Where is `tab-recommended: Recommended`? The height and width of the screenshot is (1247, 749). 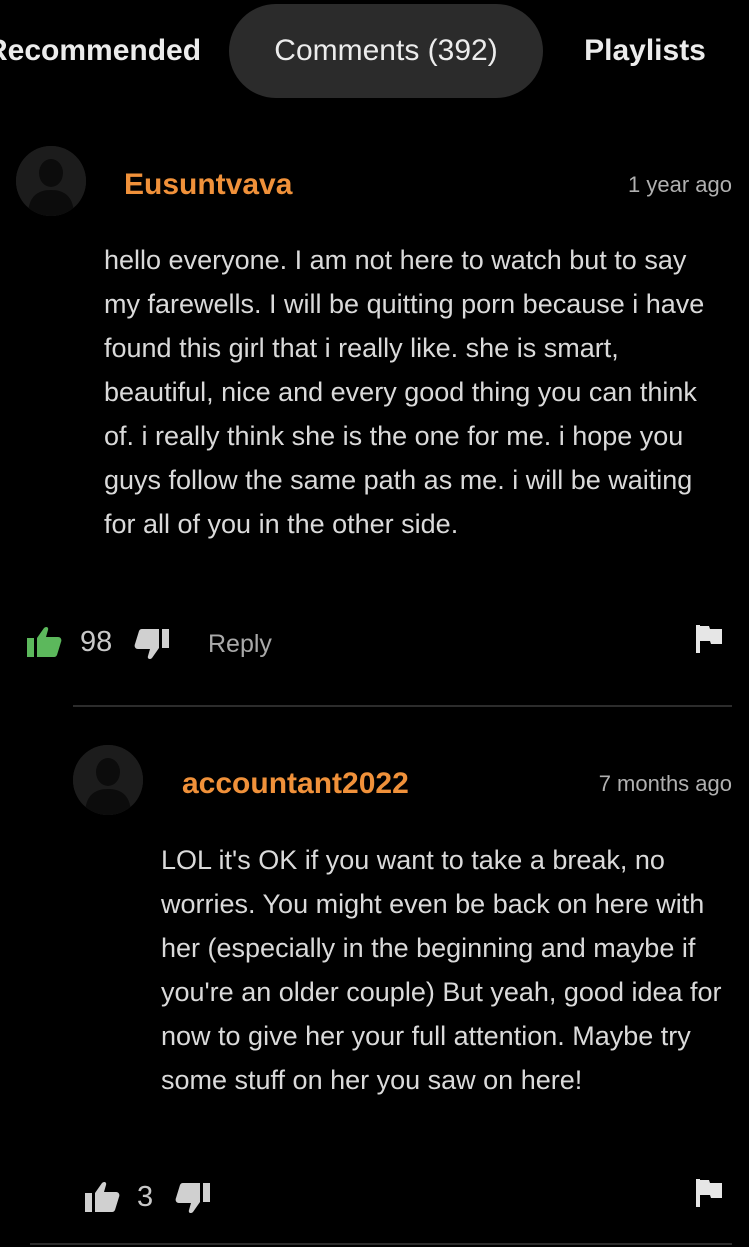
tab-recommended: Recommended is located at coordinates (103, 51).